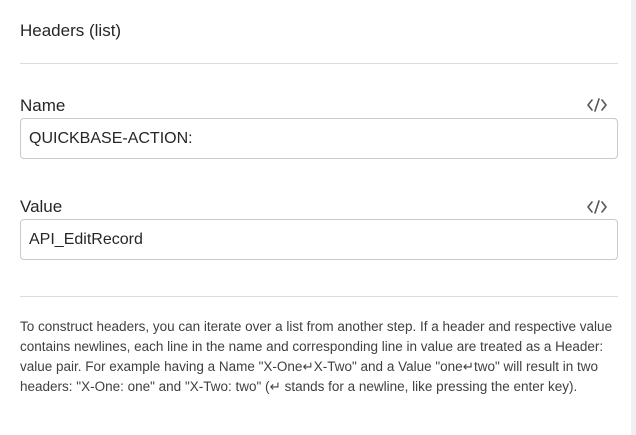 The height and width of the screenshot is (435, 636). I want to click on name-code-toggle-button, so click(597, 105).